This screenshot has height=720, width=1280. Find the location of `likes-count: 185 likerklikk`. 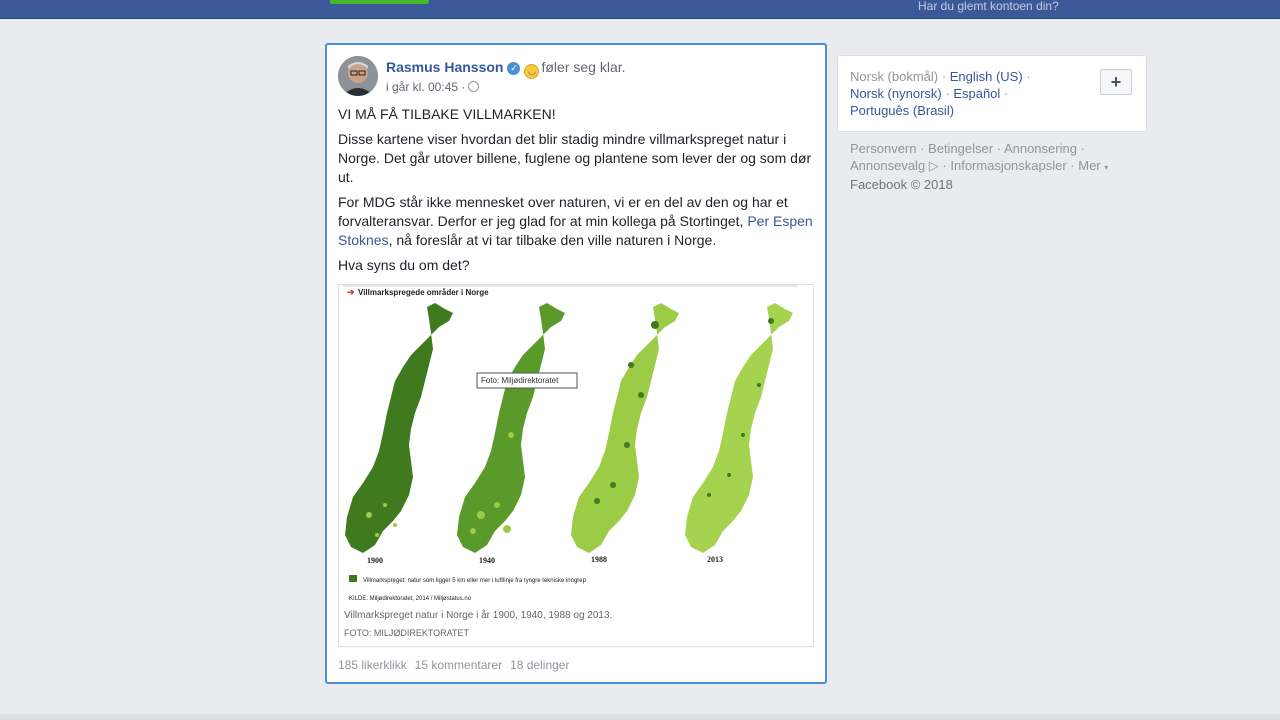

likes-count: 185 likerklikk is located at coordinates (372, 665).